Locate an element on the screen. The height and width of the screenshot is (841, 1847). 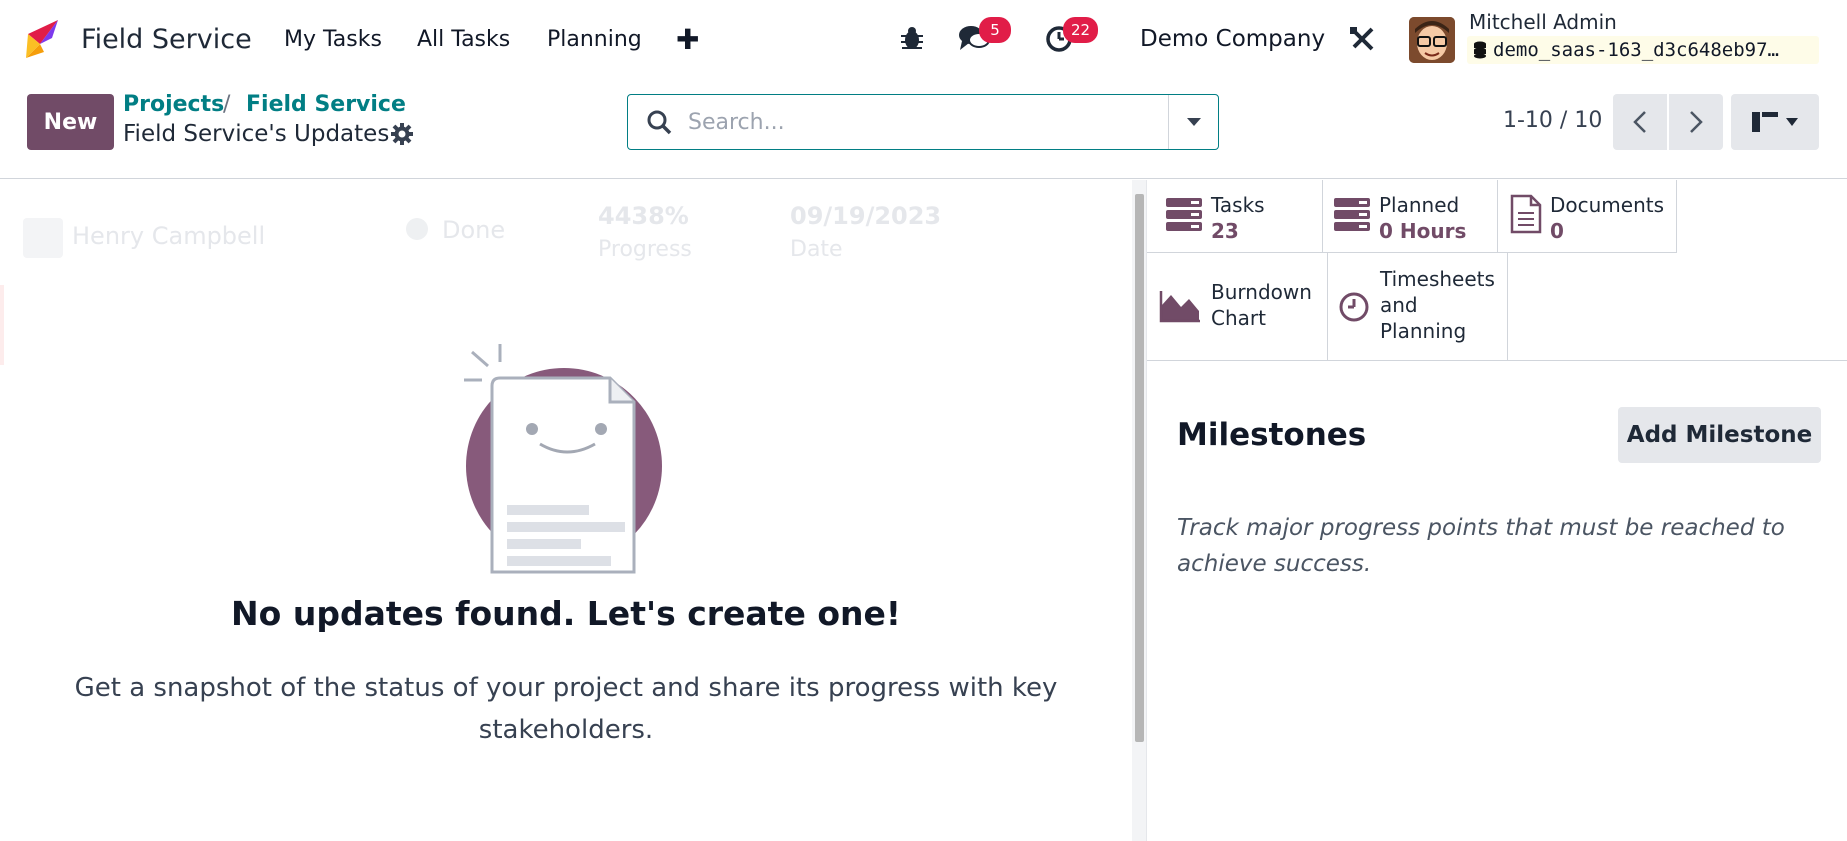
search-bar is located at coordinates (923, 122).